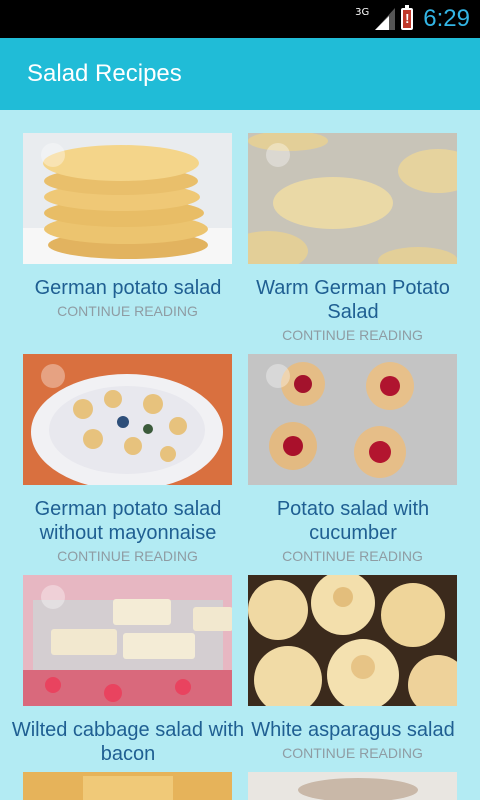  I want to click on recipe-title: German potato salad without mayonnaise, so click(128, 521).